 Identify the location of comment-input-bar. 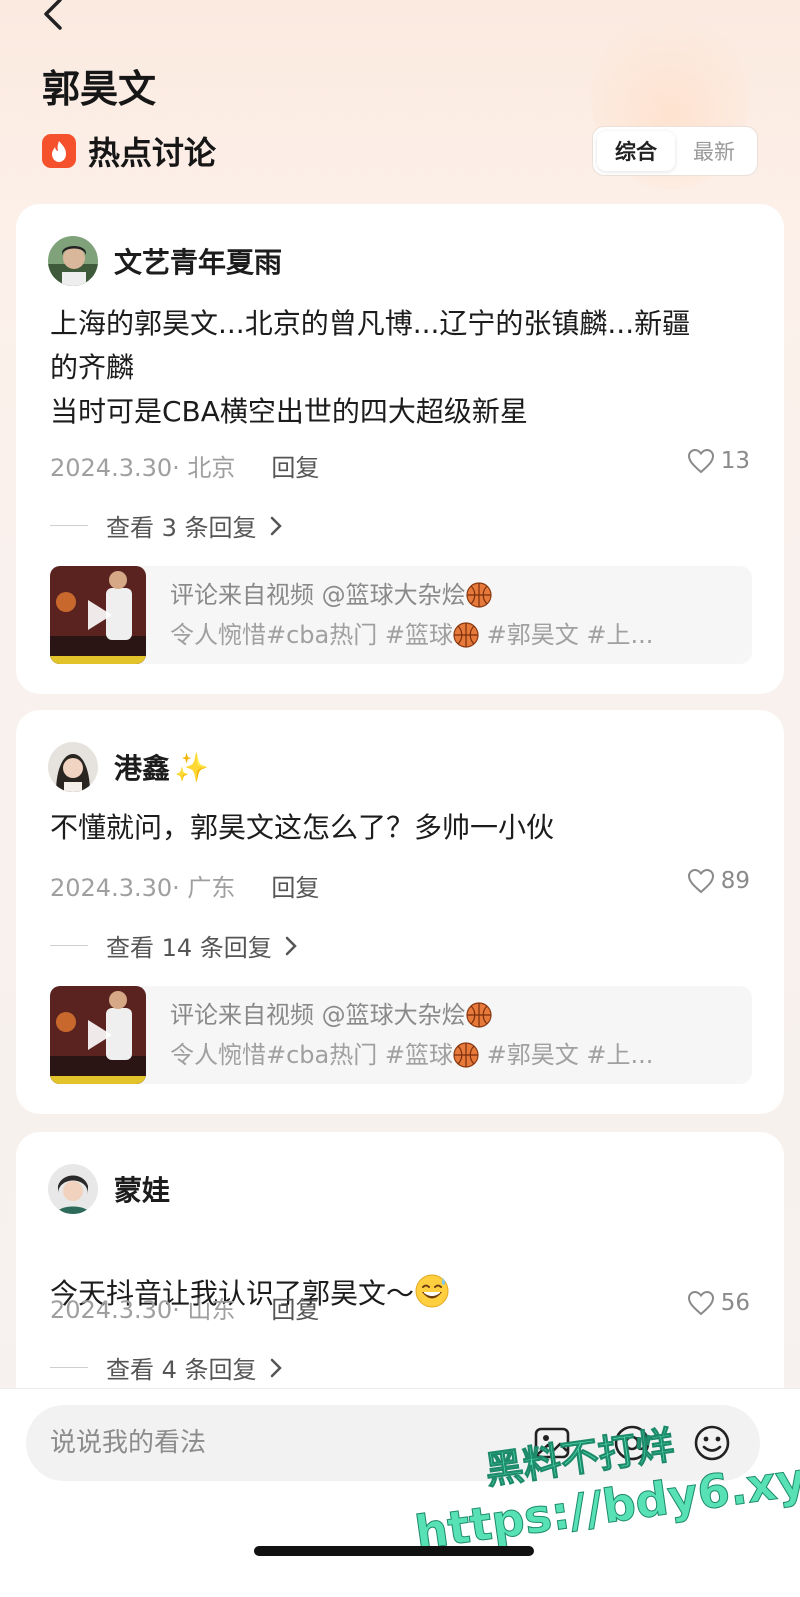
(400, 1492).